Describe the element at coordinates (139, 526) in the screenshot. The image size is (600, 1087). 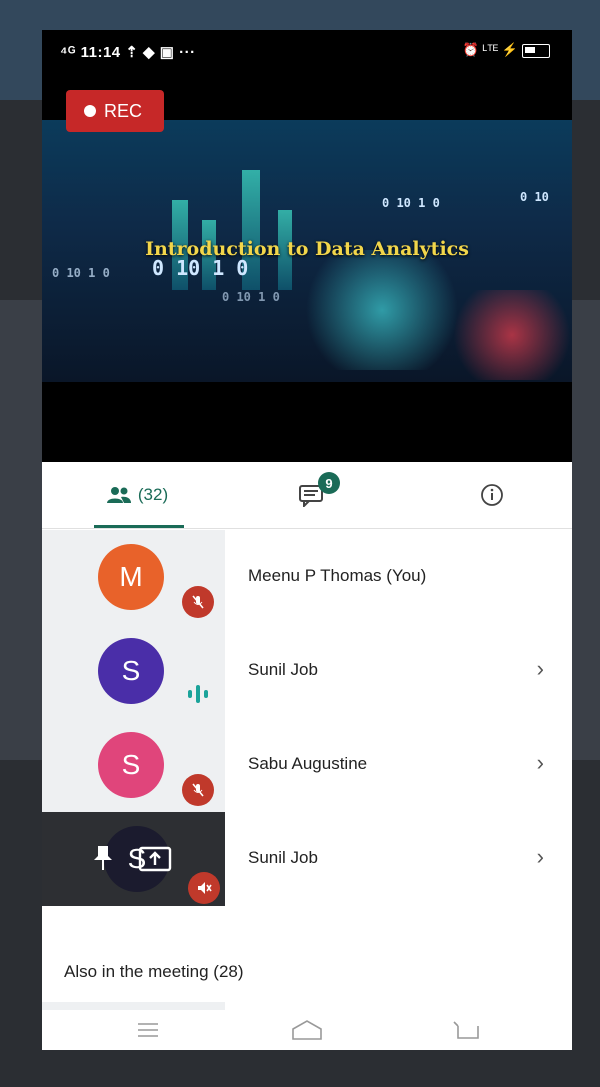
I see `tab-active-indicator` at that location.